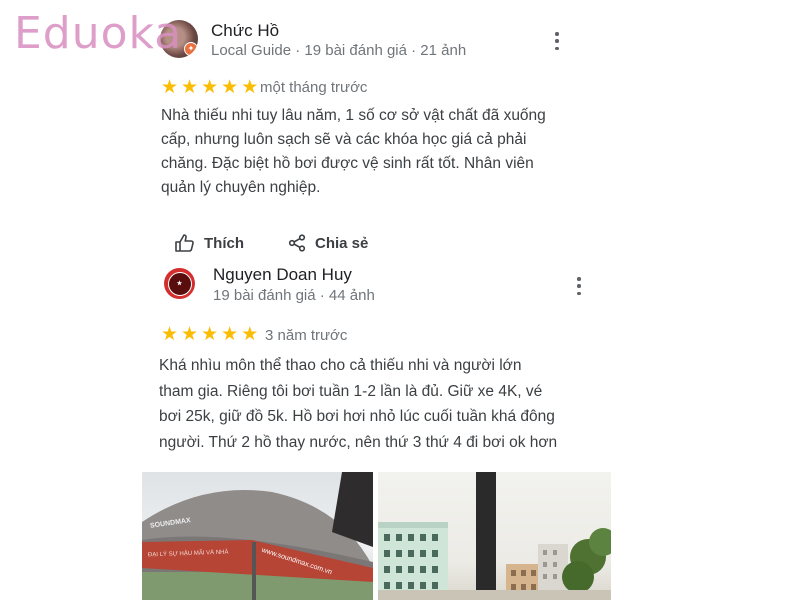 This screenshot has width=800, height=600. What do you see at coordinates (297, 243) in the screenshot?
I see `share-icon` at bounding box center [297, 243].